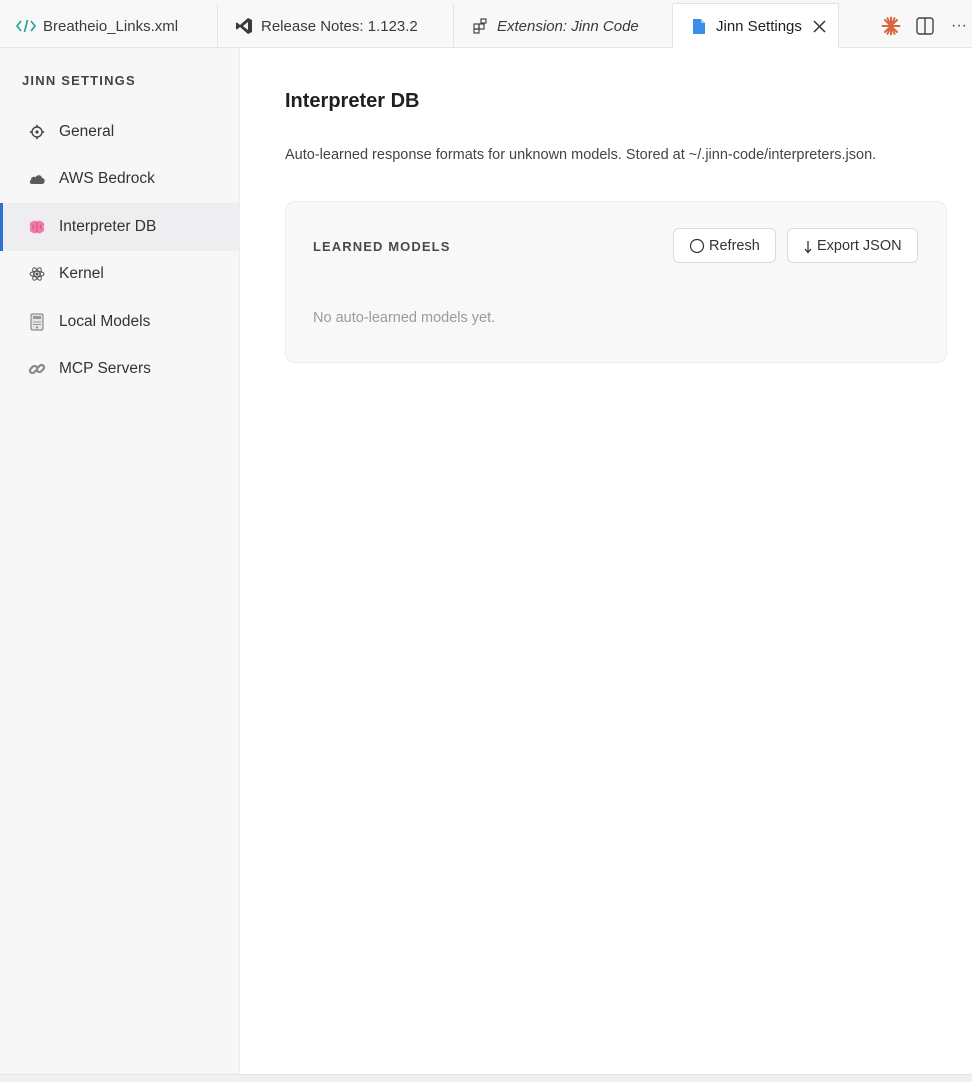  I want to click on export-json-button: Export JSON, so click(852, 245).